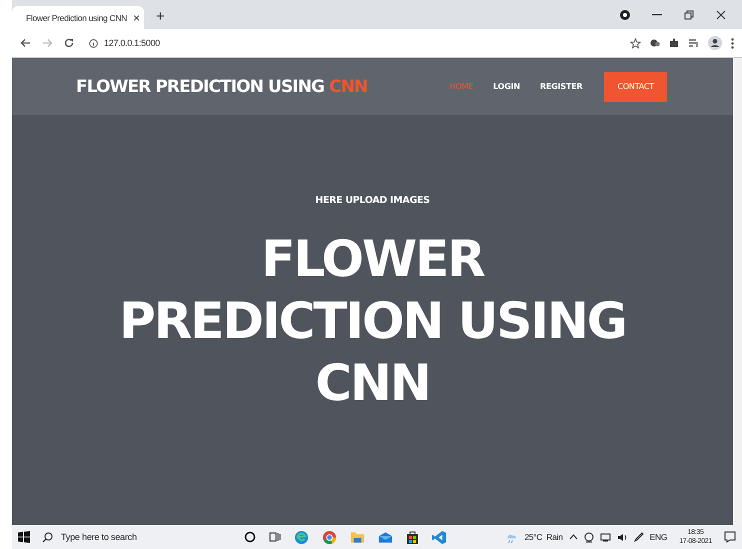 This screenshot has height=549, width=742. Describe the element at coordinates (689, 15) in the screenshot. I see `restore-icon` at that location.